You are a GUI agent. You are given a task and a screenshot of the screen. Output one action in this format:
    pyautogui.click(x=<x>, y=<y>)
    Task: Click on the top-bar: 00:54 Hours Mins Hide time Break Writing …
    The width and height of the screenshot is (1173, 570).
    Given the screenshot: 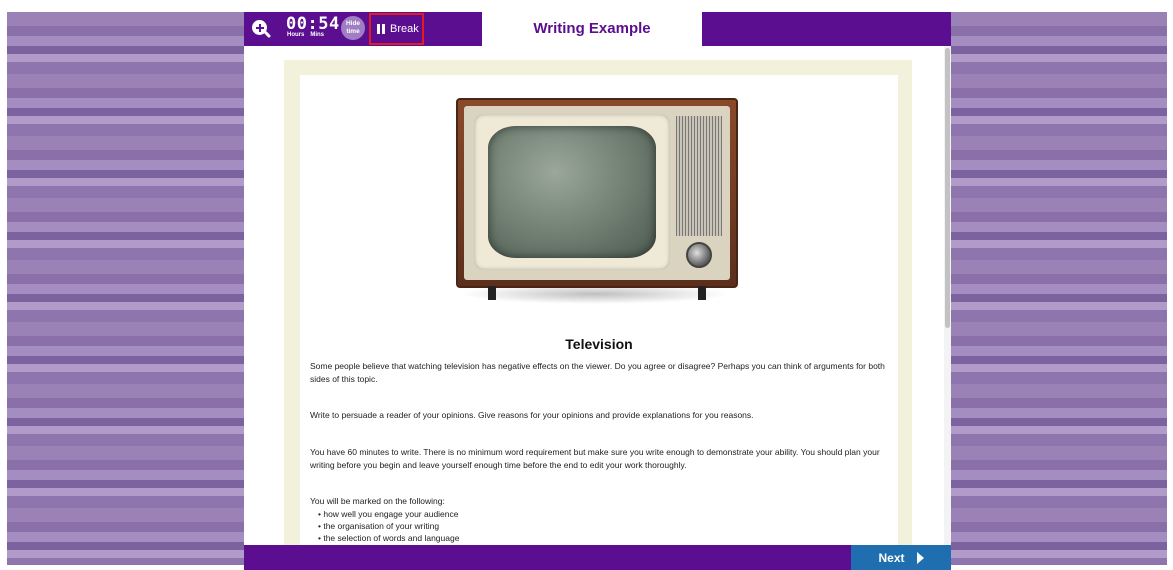 What is the action you would take?
    pyautogui.click(x=597, y=29)
    